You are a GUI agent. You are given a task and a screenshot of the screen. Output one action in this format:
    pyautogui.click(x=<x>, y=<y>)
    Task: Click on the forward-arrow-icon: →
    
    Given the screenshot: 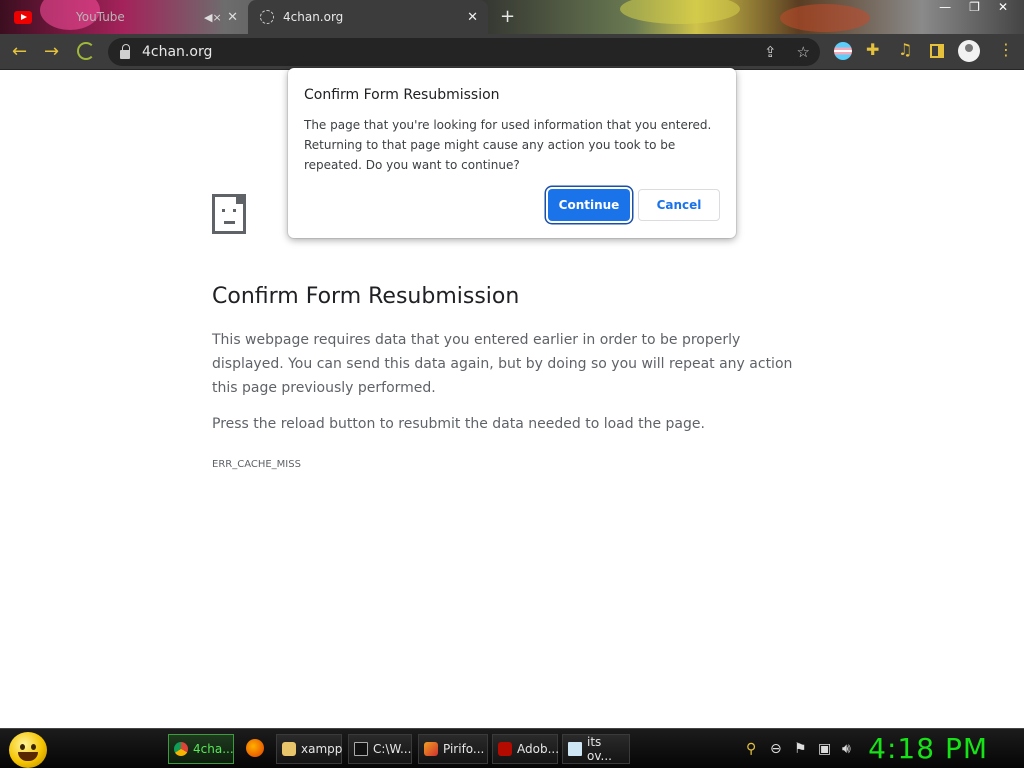 What is the action you would take?
    pyautogui.click(x=51, y=51)
    